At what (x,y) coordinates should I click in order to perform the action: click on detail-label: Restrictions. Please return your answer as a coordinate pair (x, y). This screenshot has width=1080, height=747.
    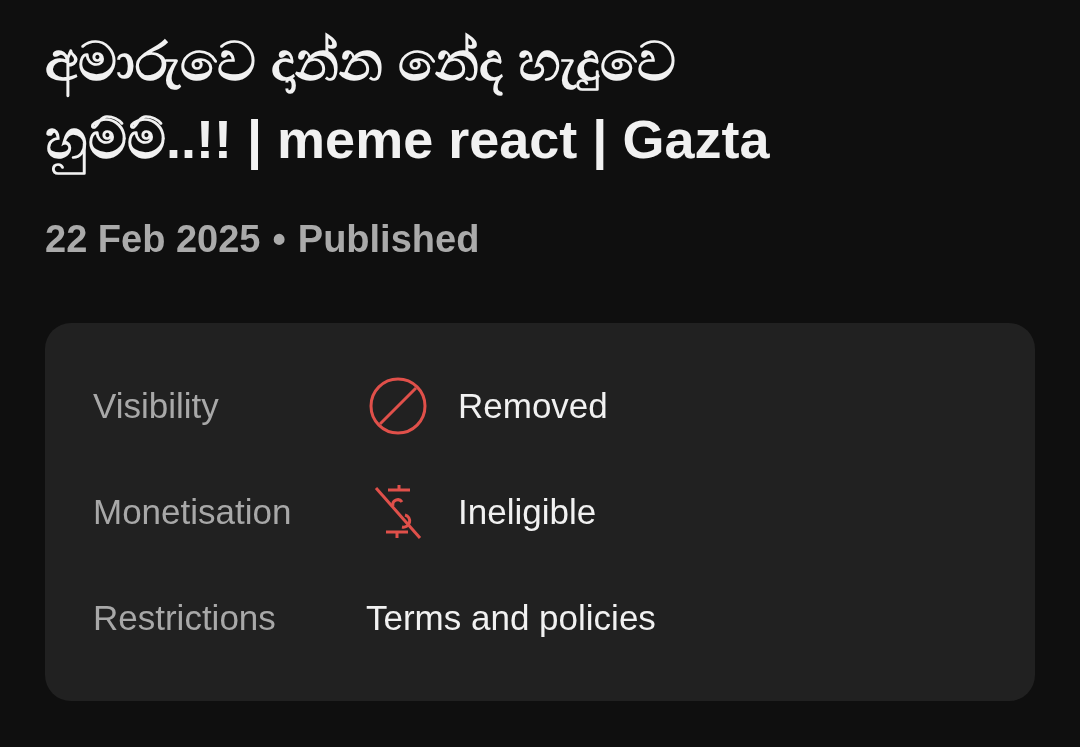
    Looking at the image, I should click on (185, 618).